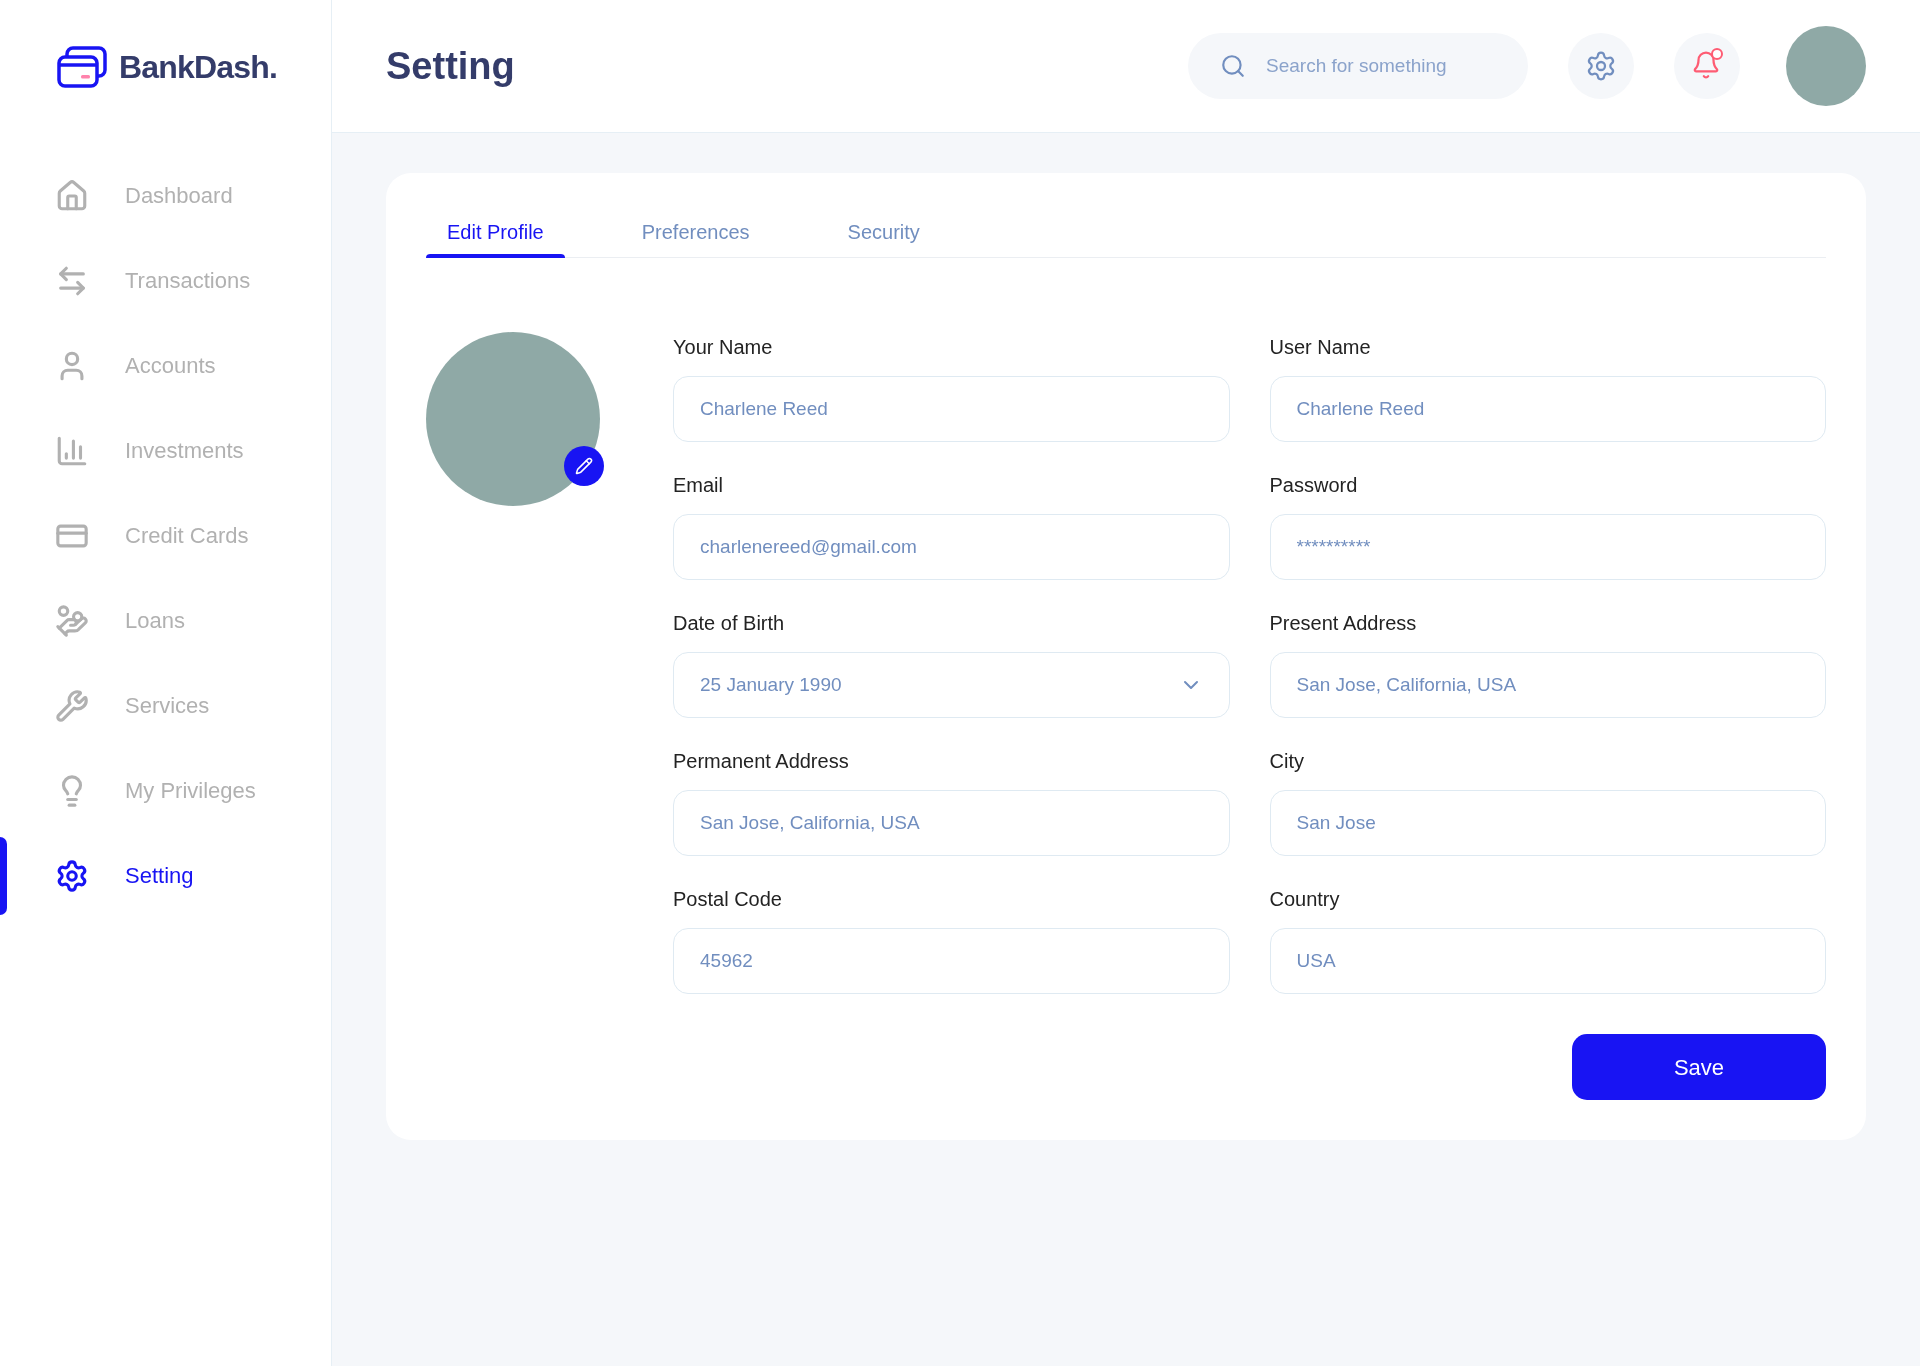  I want to click on sidebar-item: Loans, so click(120, 620).